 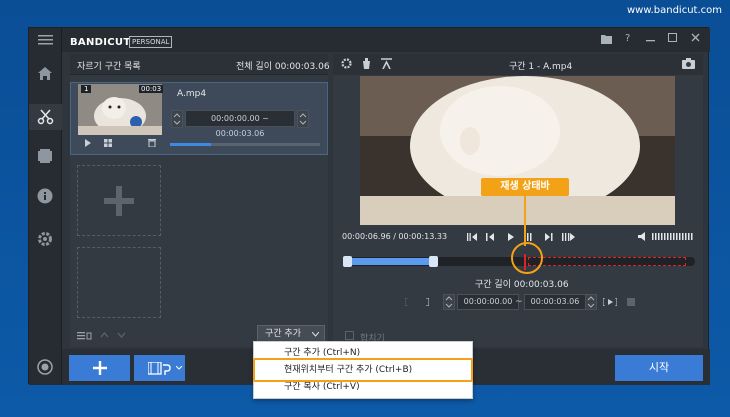 I want to click on app-logo: BANDICUT, so click(x=100, y=42).